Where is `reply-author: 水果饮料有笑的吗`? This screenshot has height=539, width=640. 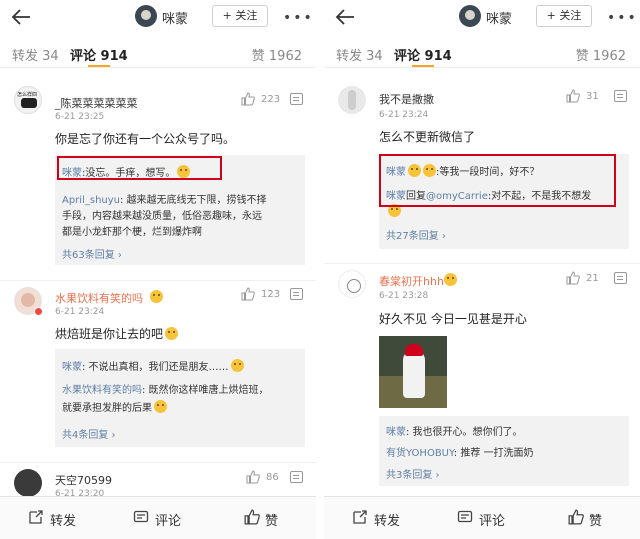
reply-author: 水果饮料有笑的吗 is located at coordinates (102, 390).